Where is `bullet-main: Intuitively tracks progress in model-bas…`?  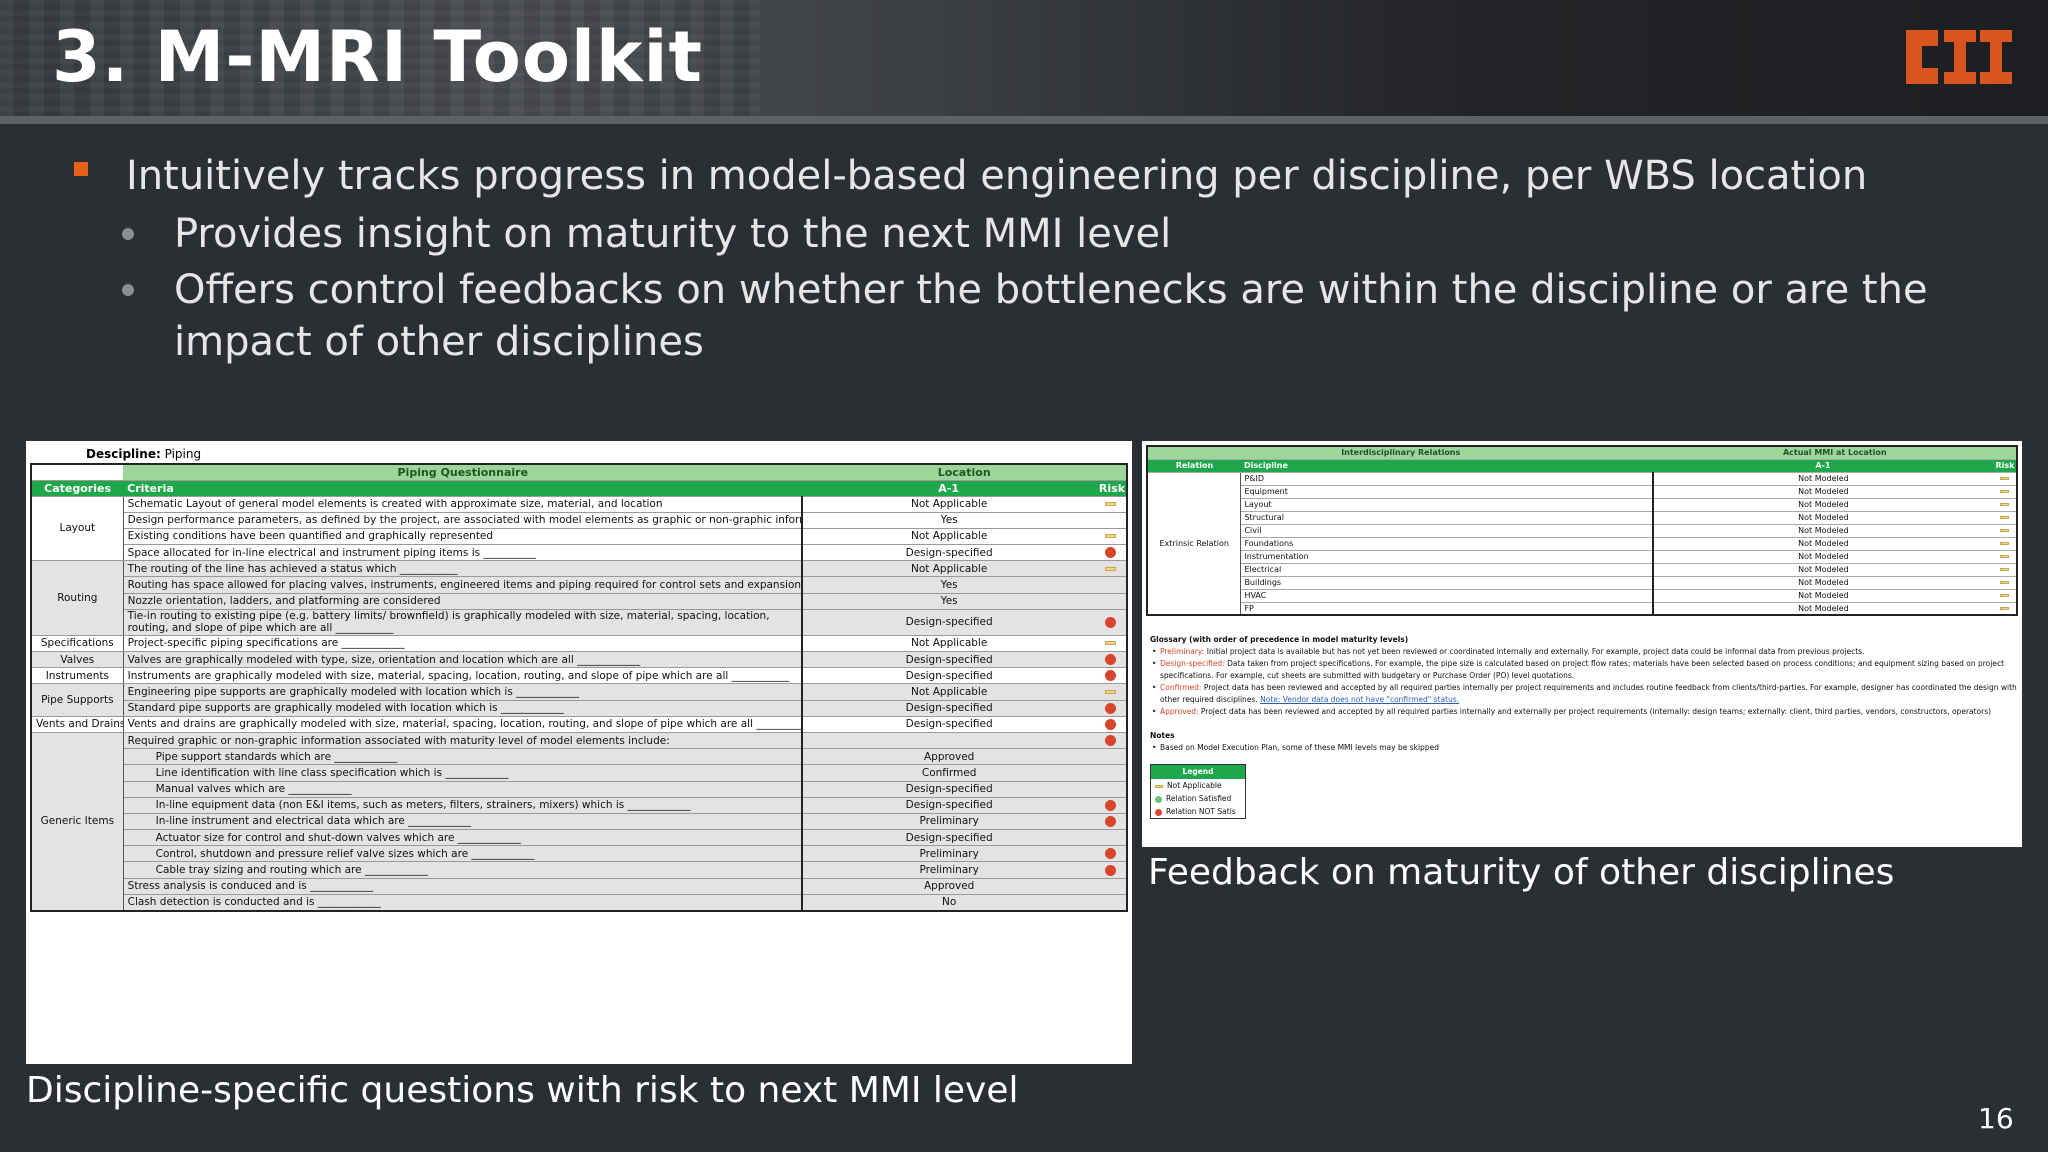
bullet-main: Intuitively tracks progress in model-bas… is located at coordinates (1030, 176).